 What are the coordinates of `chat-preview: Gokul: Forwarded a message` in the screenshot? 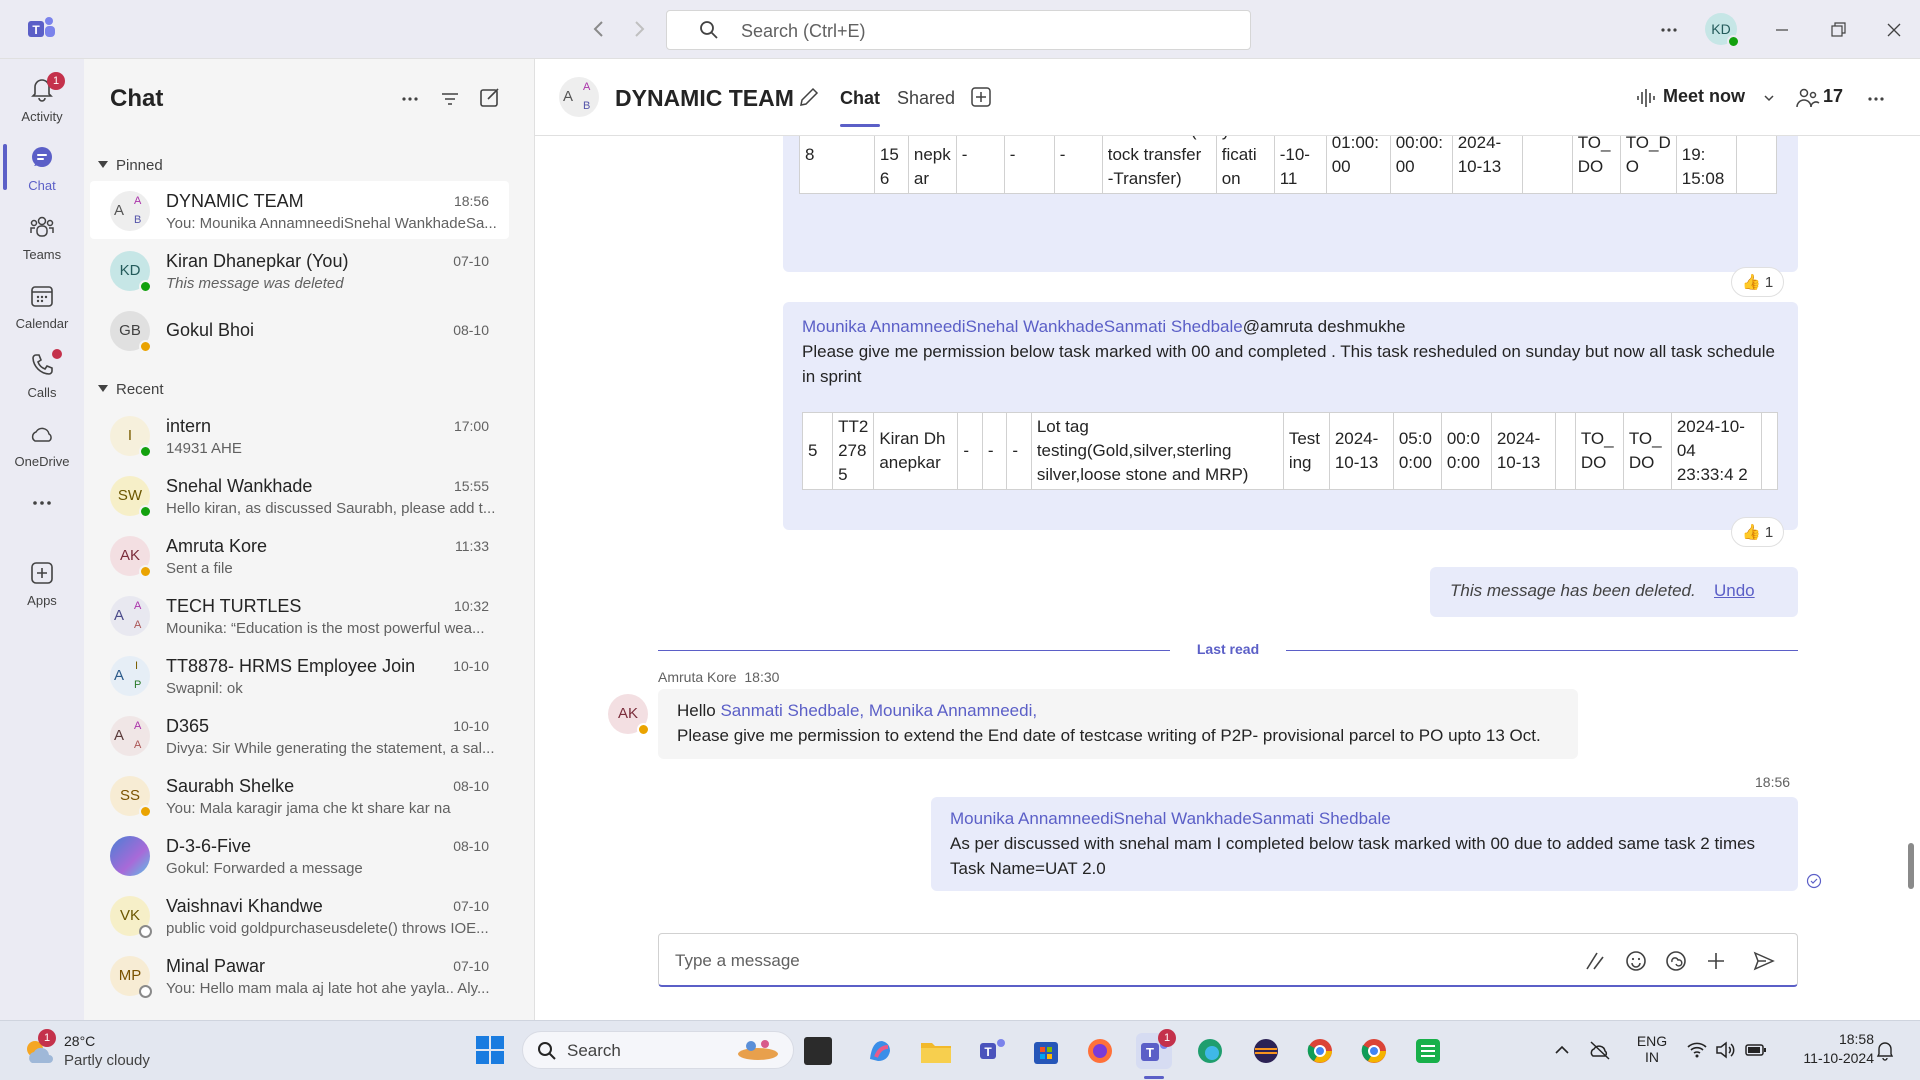 It's located at (264, 868).